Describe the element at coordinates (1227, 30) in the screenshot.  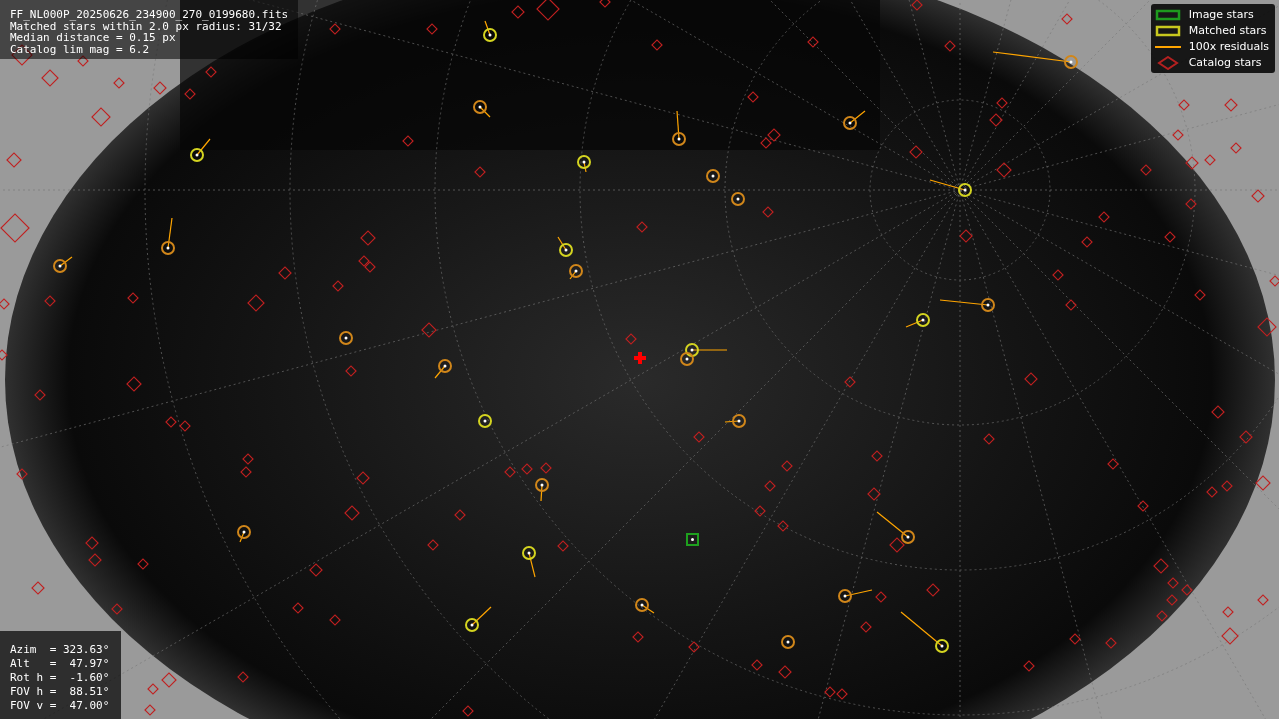
I see `legend-label: Matched stars` at that location.